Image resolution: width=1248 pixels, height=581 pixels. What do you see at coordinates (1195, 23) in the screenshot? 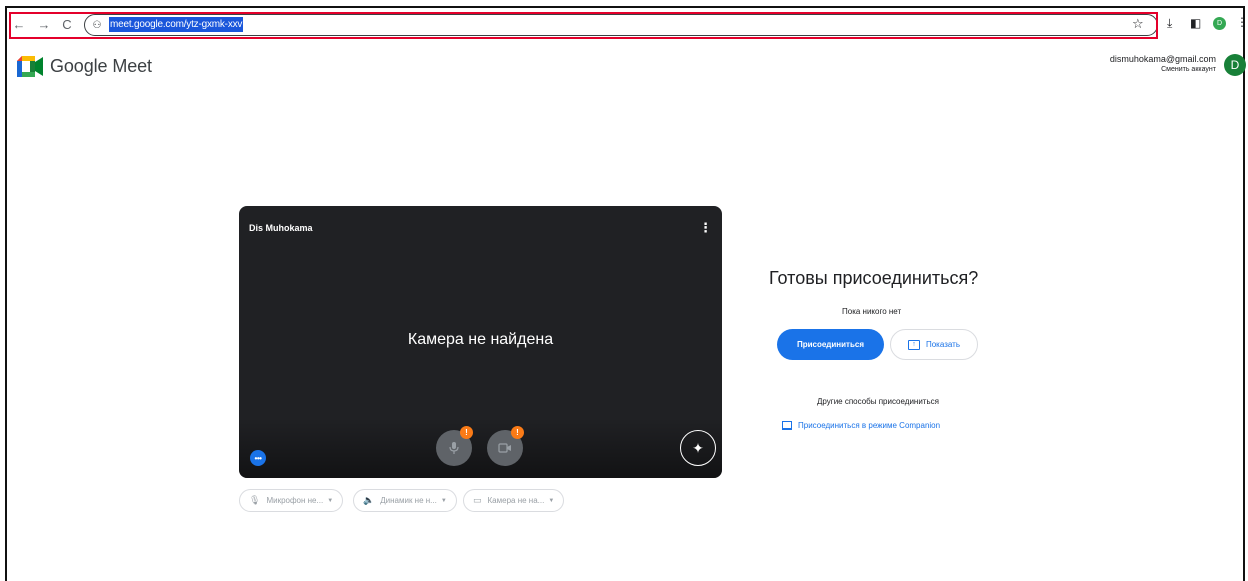
I see `side-panel-icon: ◧` at bounding box center [1195, 23].